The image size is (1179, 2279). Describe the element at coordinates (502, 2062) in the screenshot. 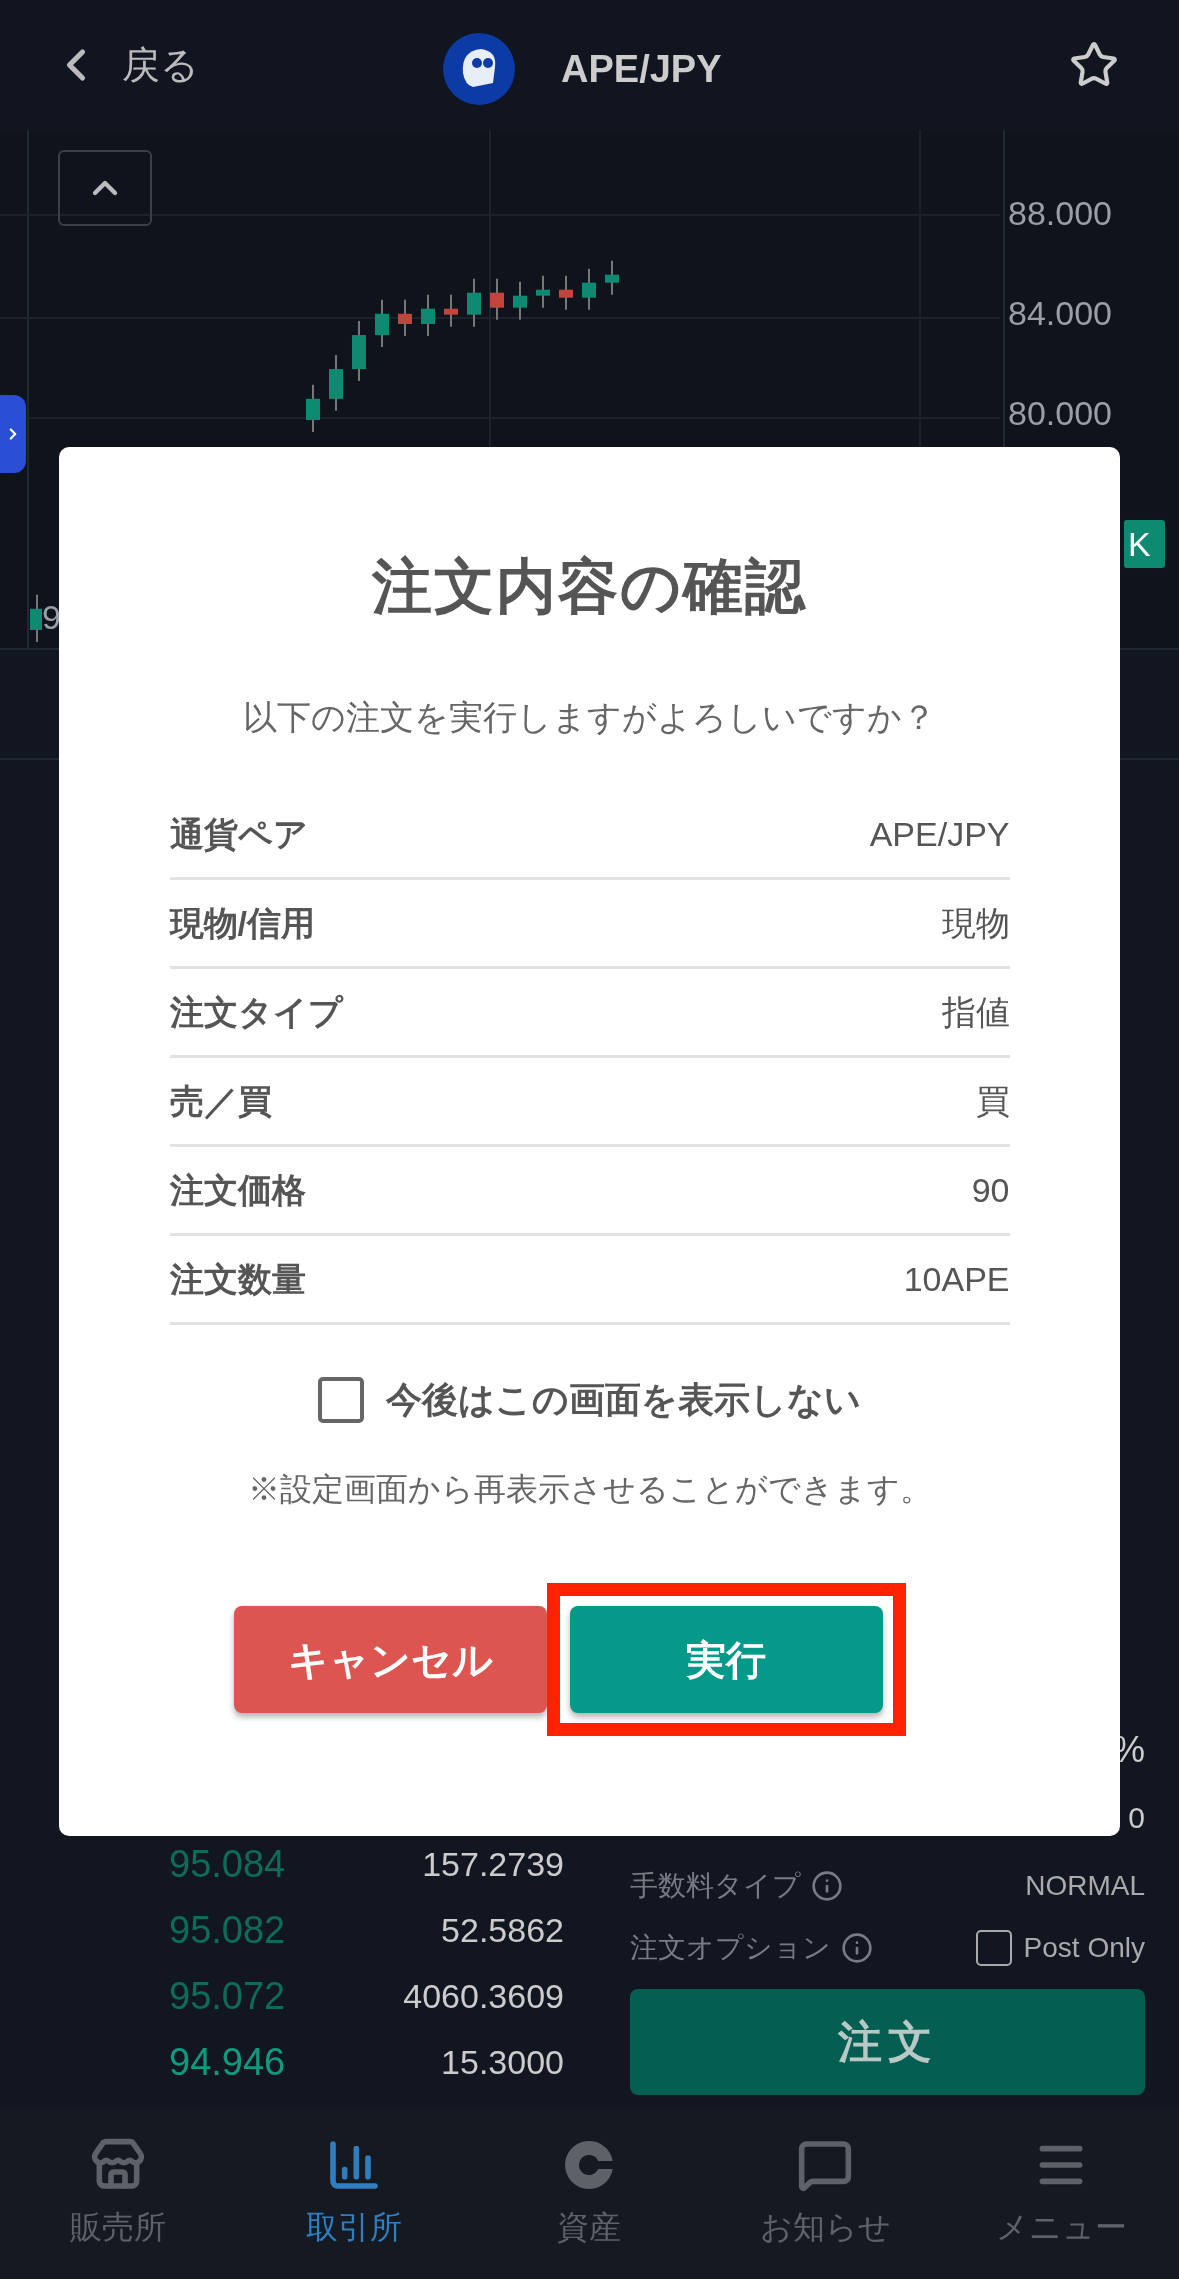

I see `bid-amount: 15.3000` at that location.